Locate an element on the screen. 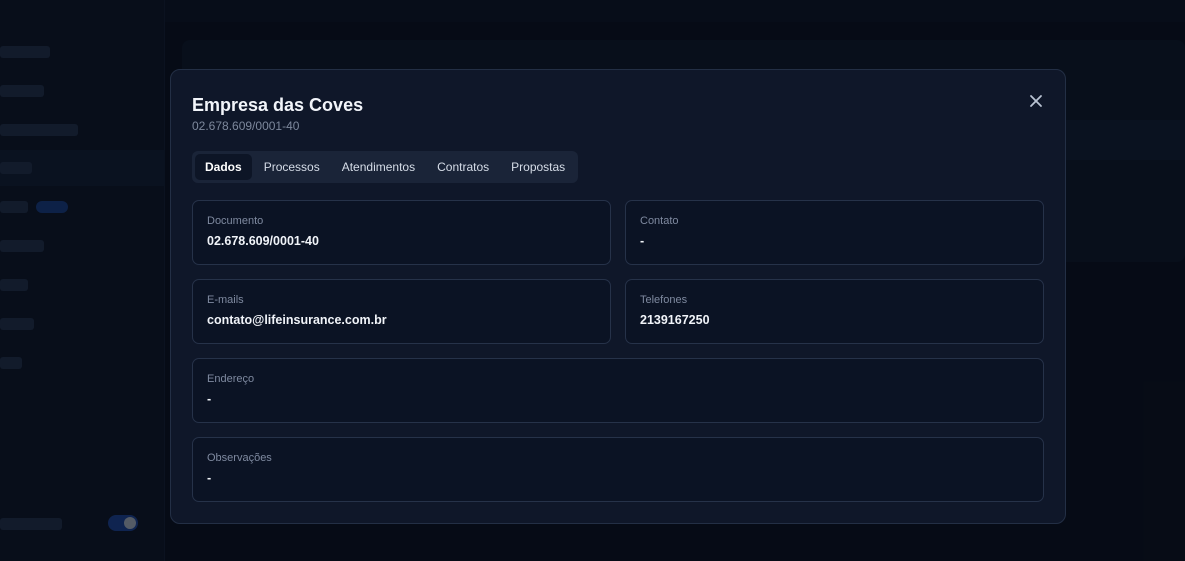 The image size is (1185, 561). field-endereco: Endereço - is located at coordinates (618, 390).